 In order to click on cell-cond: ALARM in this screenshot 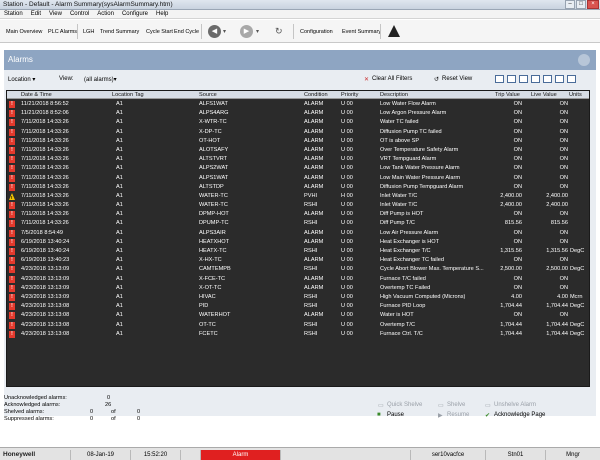, I will do `click(314, 149)`.